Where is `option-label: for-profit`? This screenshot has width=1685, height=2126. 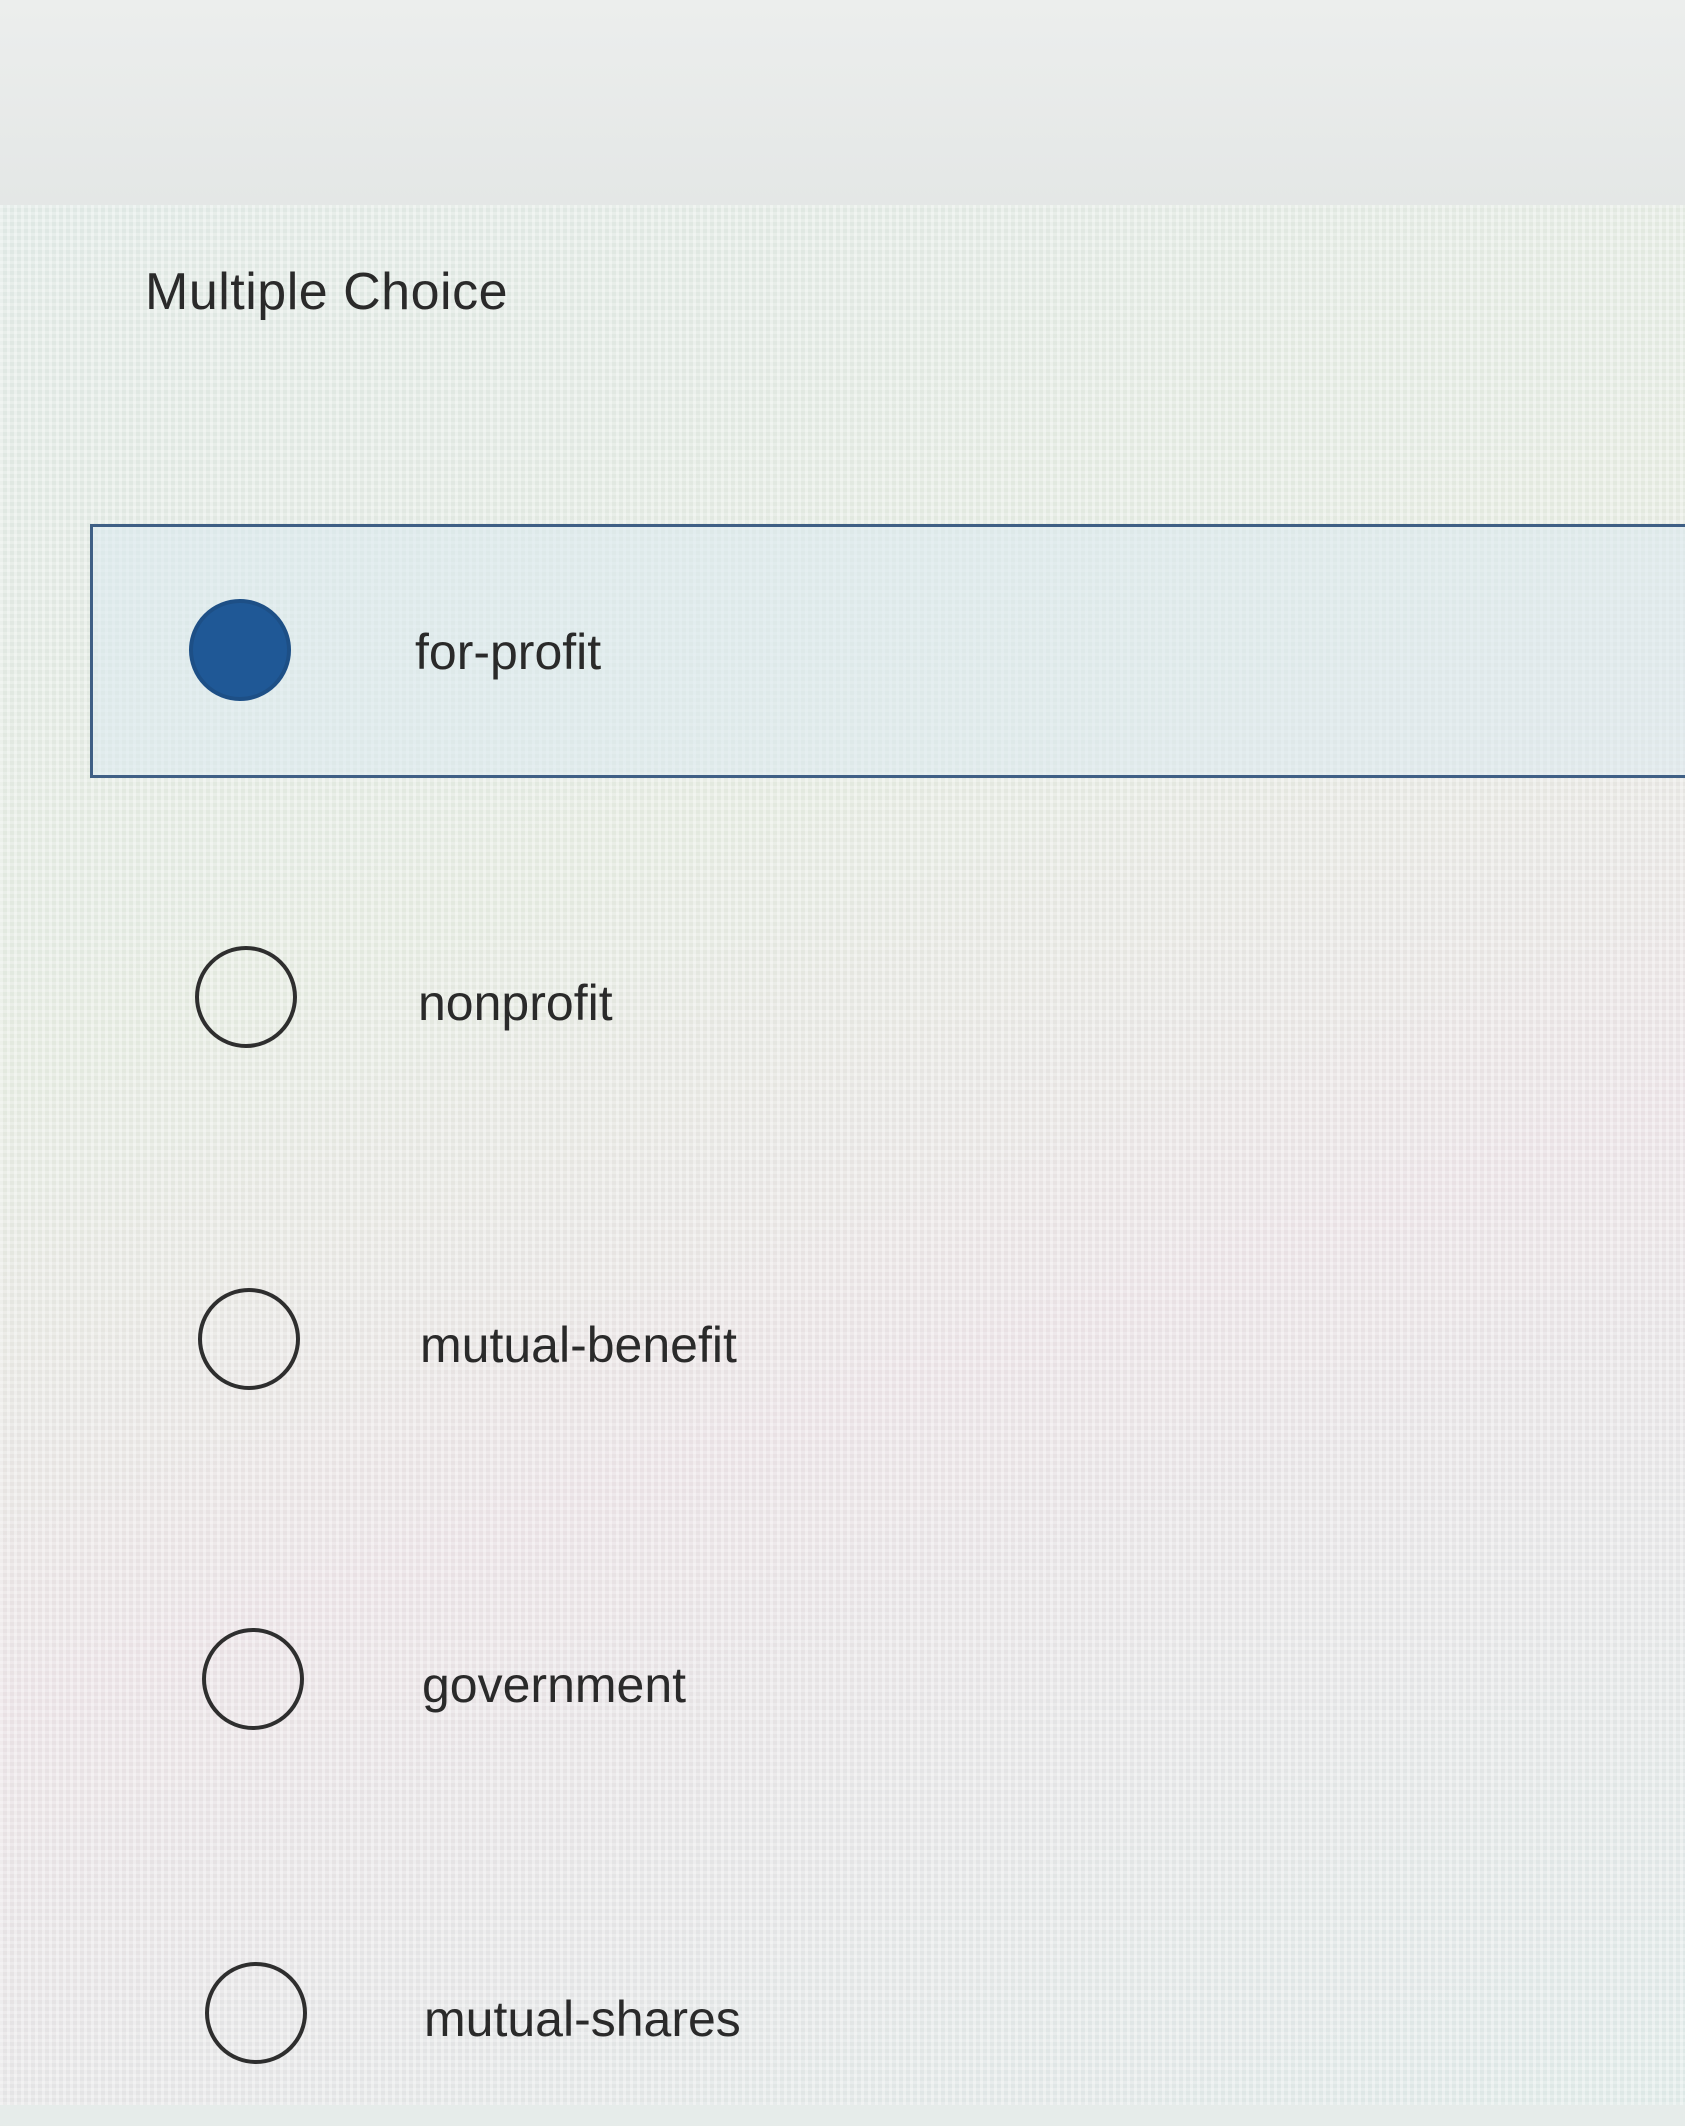 option-label: for-profit is located at coordinates (508, 652).